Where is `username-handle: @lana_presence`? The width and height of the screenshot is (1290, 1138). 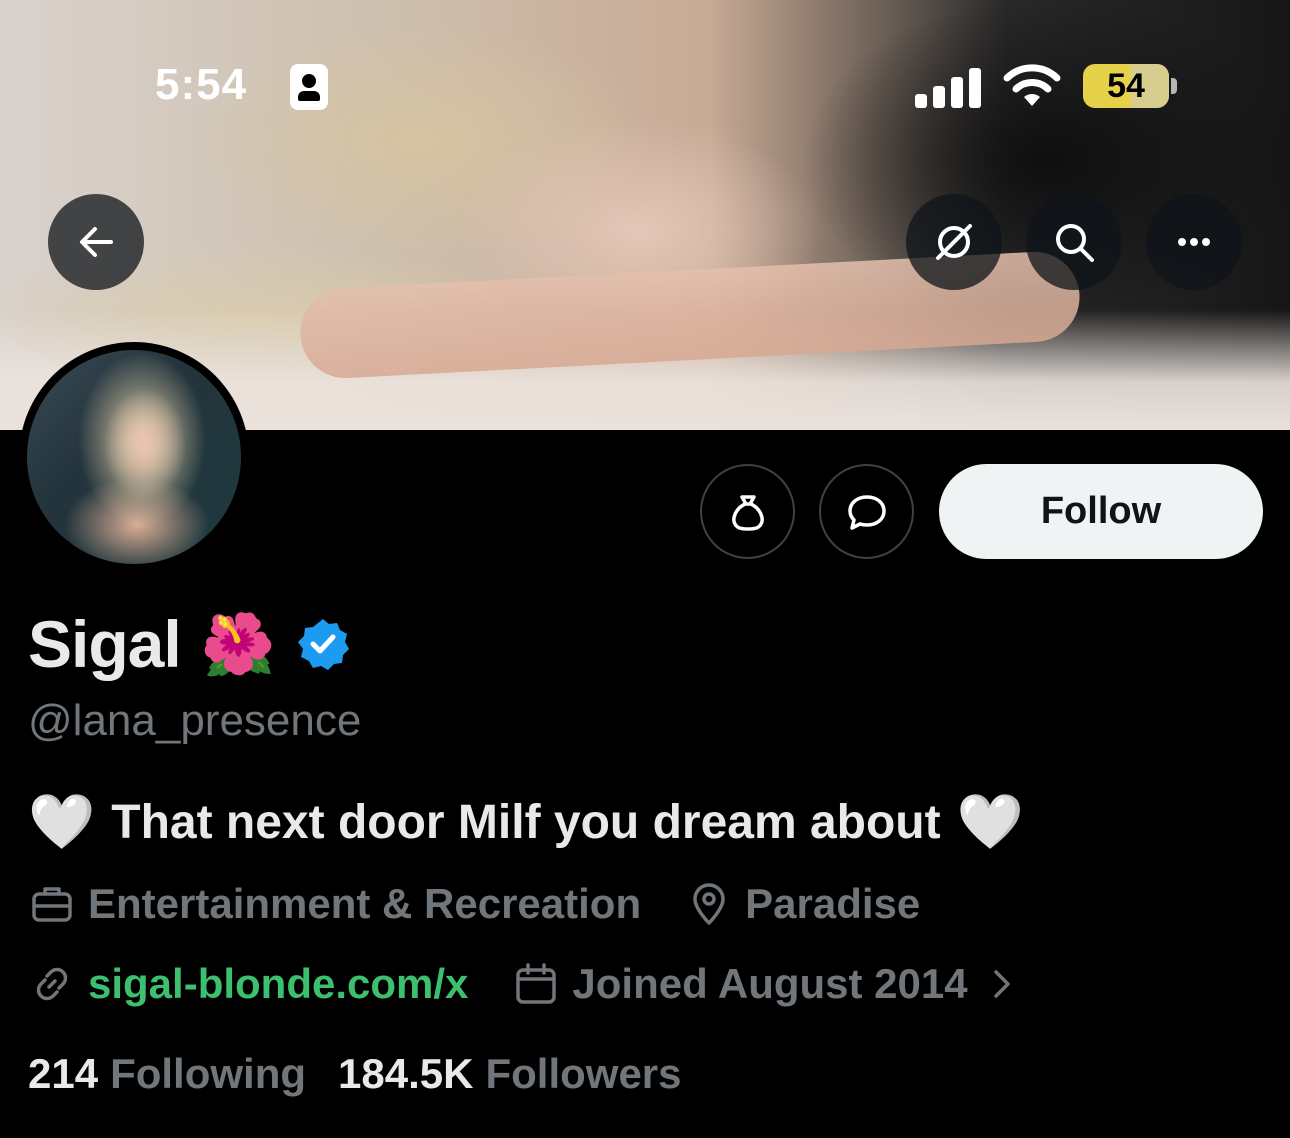 username-handle: @lana_presence is located at coordinates (195, 720).